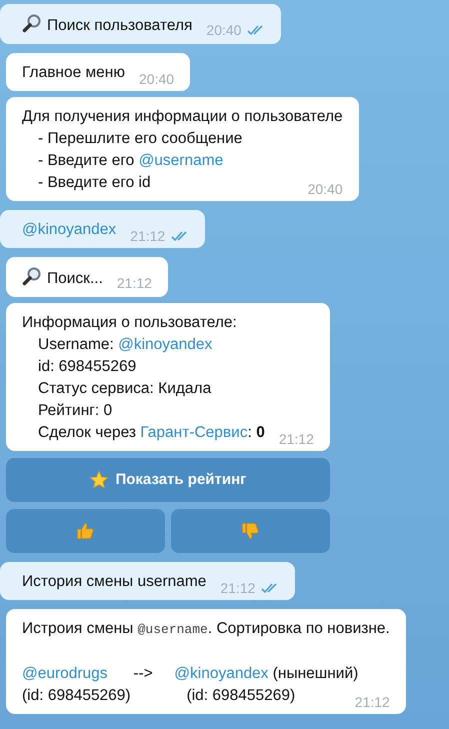 This screenshot has height=729, width=449. I want to click on mention-link: @username, so click(181, 160).